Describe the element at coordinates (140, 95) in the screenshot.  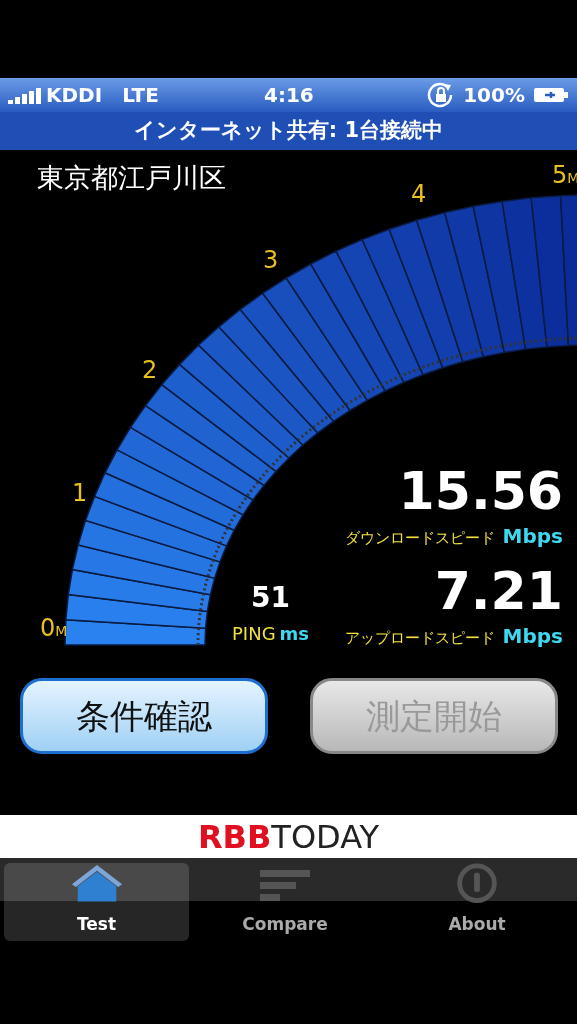
I see `network-type: LTE` at that location.